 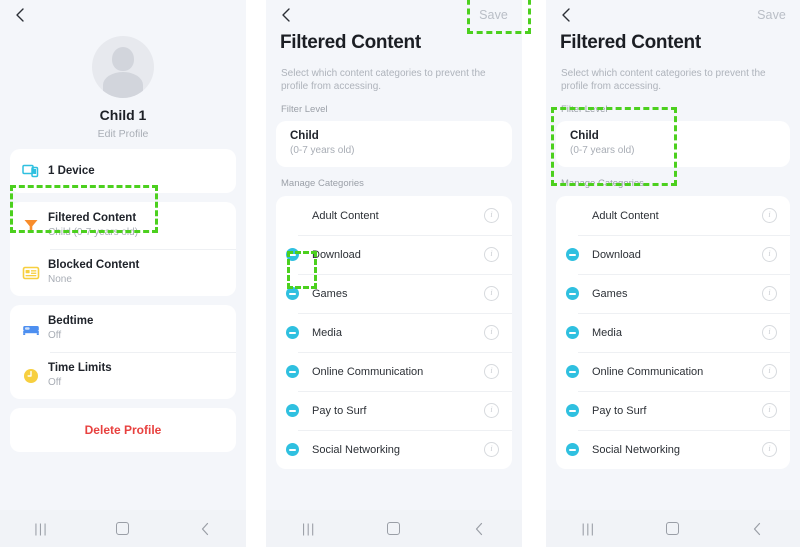 What do you see at coordinates (123, 225) in the screenshot?
I see `list-item-filtered-content: Filtered Content Child (0-7 years old)` at bounding box center [123, 225].